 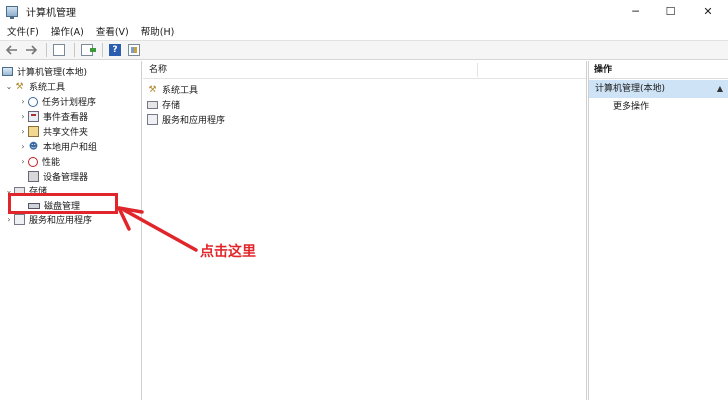 I want to click on minimize-button: ─, so click(x=635, y=11).